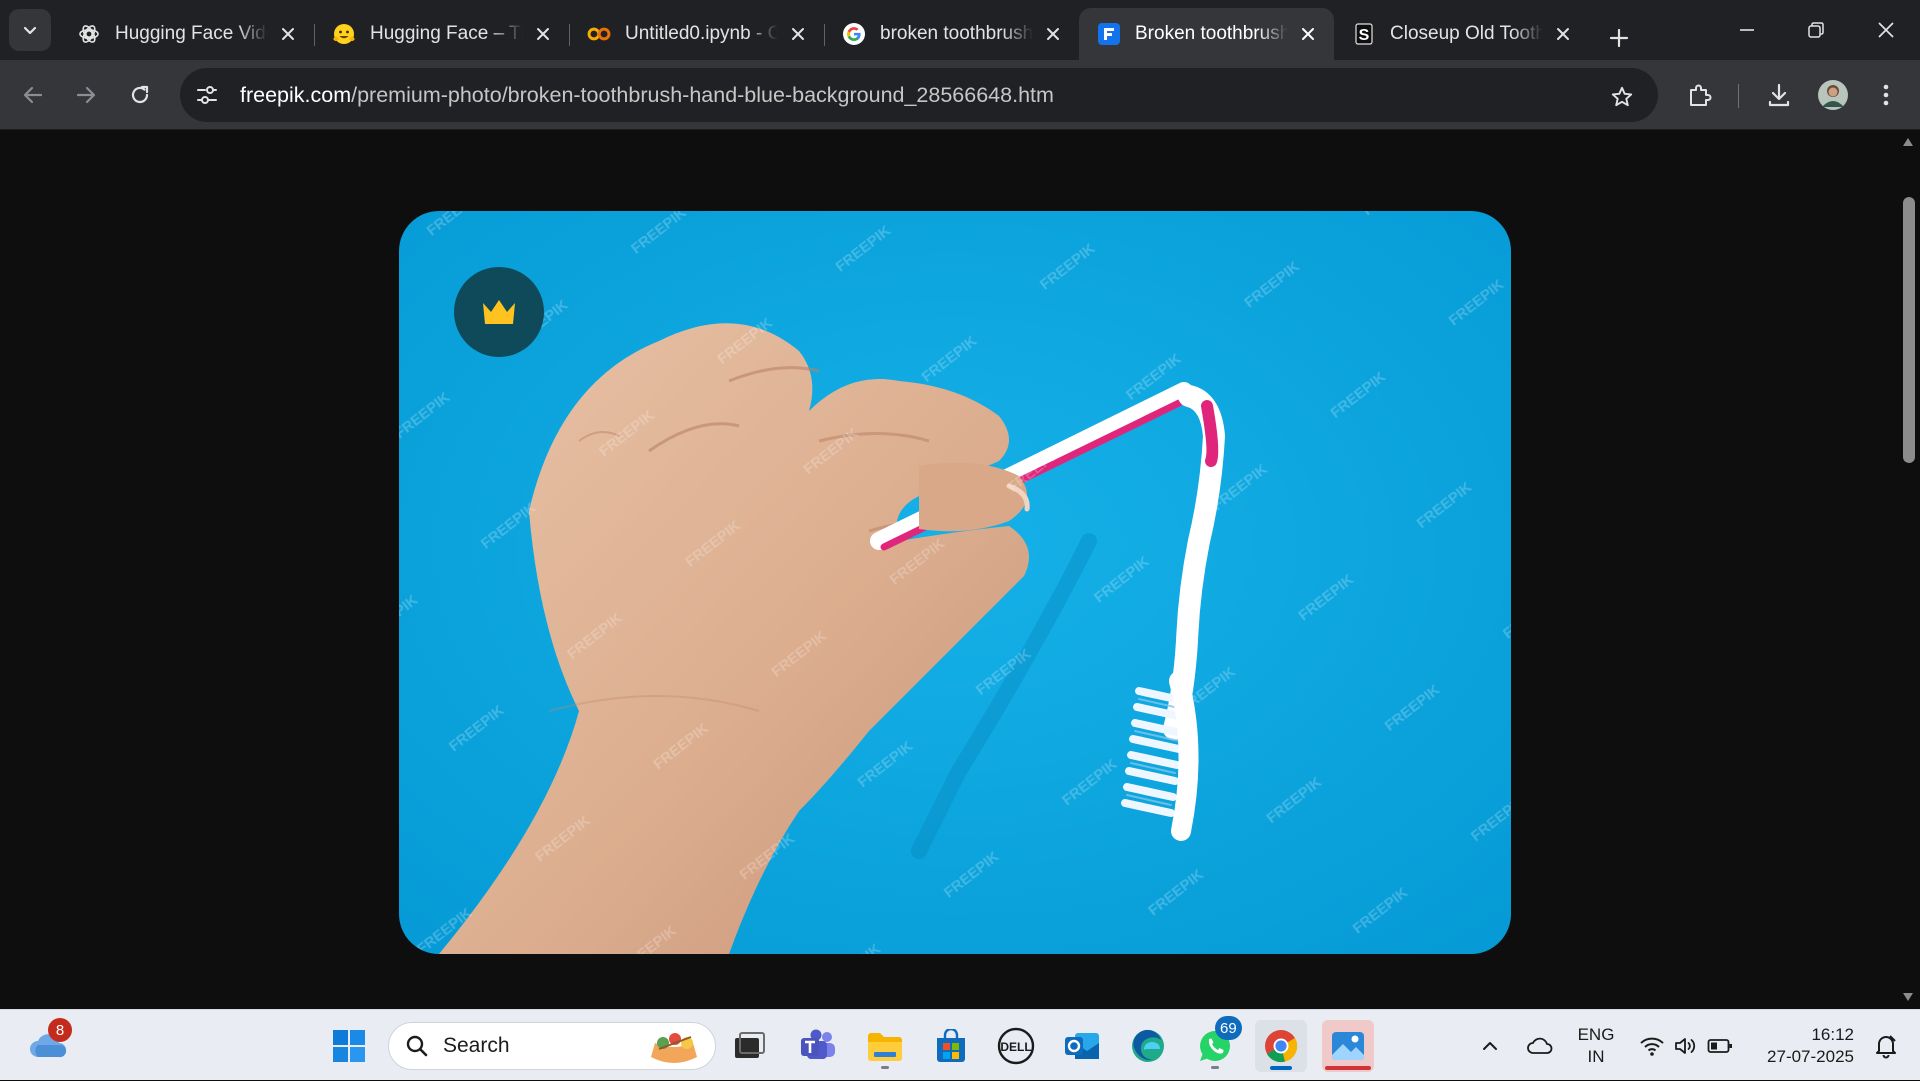 The width and height of the screenshot is (1920, 1081). I want to click on tab-hugging-face: Hugging Face – The AI community, so click(441, 34).